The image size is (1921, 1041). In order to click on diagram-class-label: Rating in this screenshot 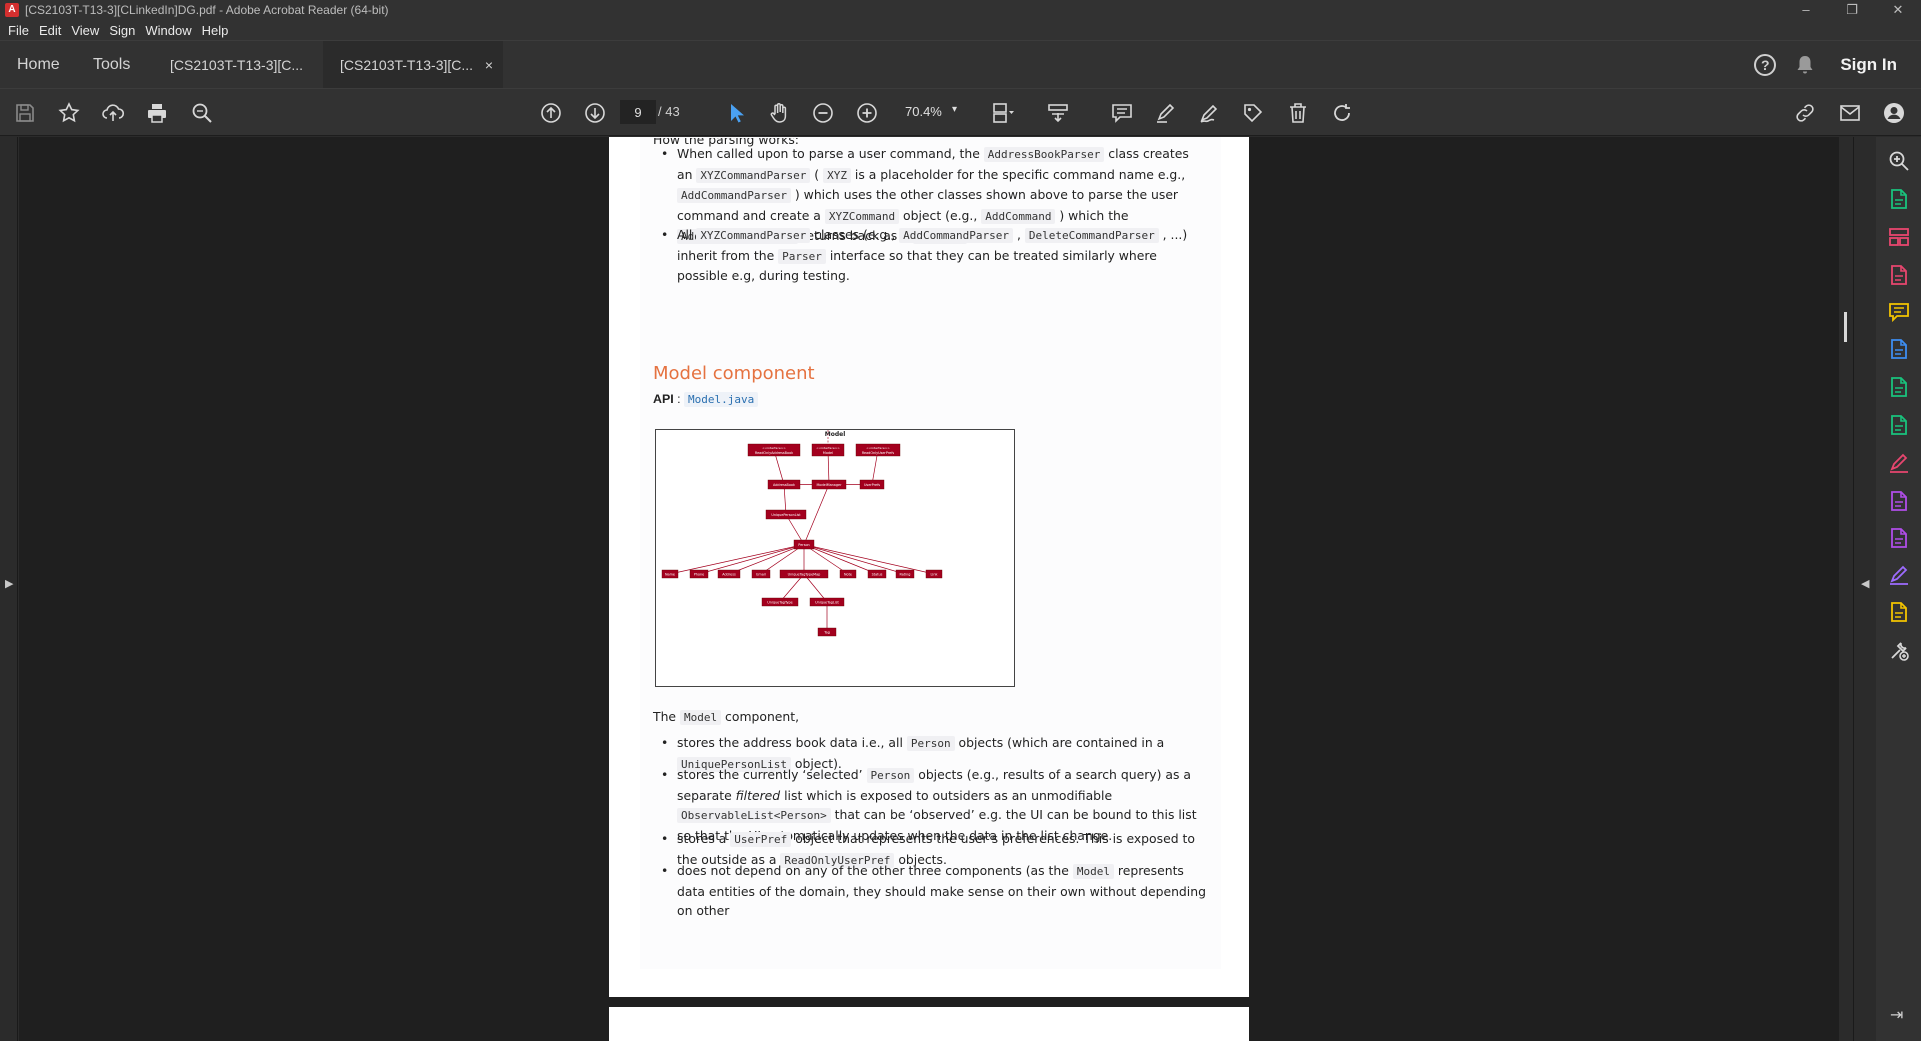, I will do `click(905, 574)`.